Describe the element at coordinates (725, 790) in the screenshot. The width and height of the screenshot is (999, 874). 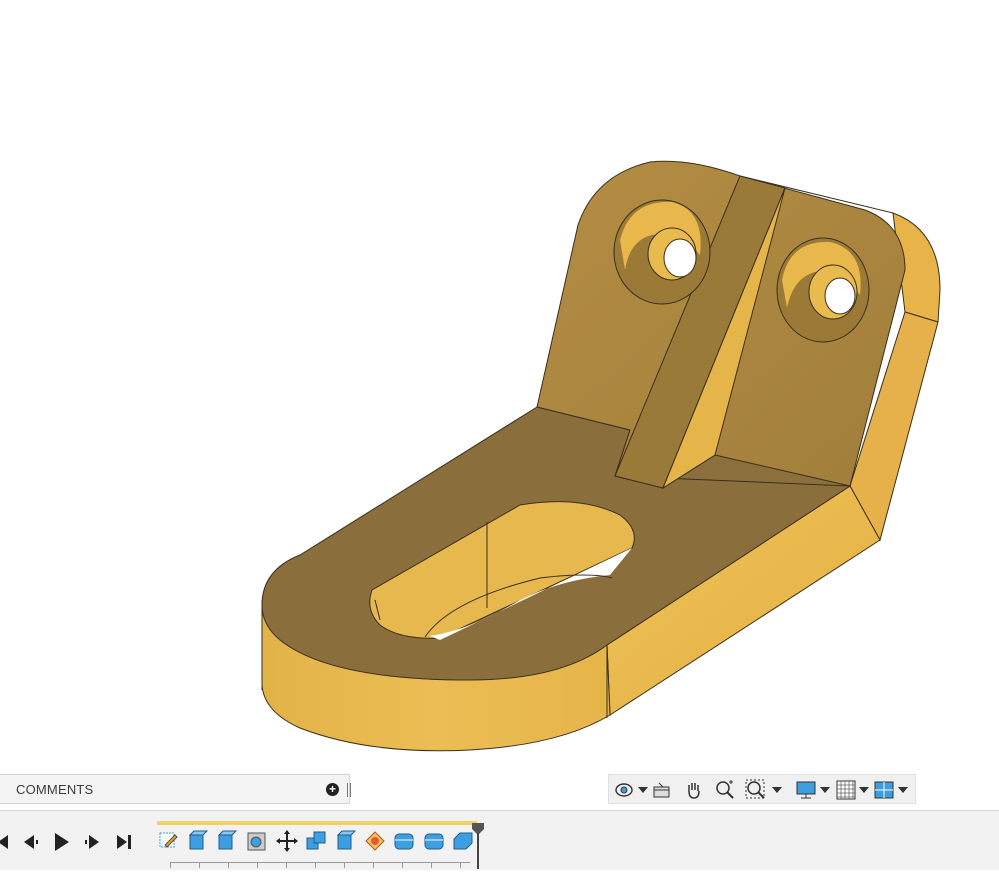
I see `zoom-icon` at that location.